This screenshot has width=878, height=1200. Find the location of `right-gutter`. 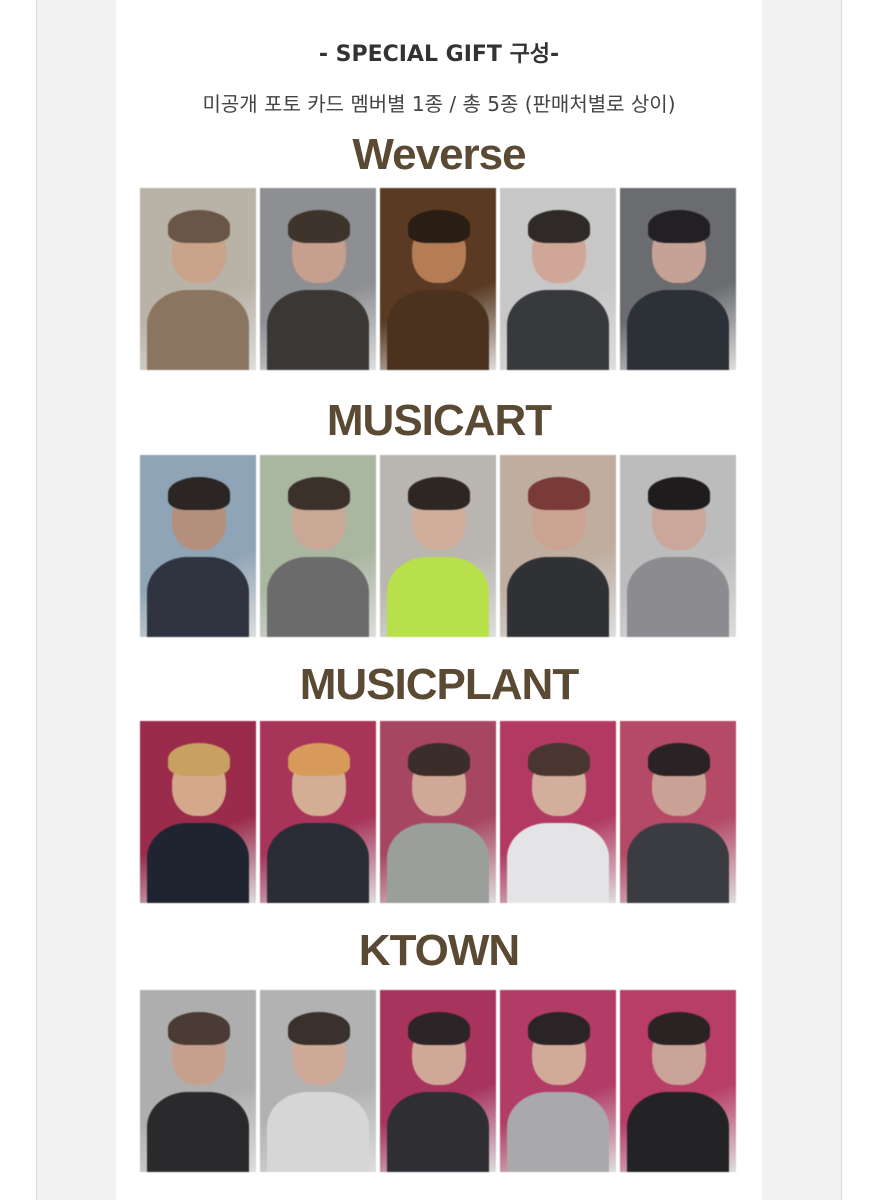

right-gutter is located at coordinates (801, 600).